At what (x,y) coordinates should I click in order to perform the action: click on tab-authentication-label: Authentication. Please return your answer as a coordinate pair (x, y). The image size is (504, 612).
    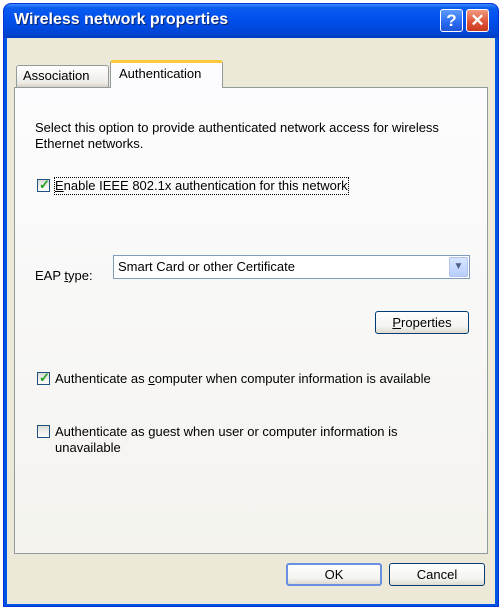
    Looking at the image, I should click on (160, 73).